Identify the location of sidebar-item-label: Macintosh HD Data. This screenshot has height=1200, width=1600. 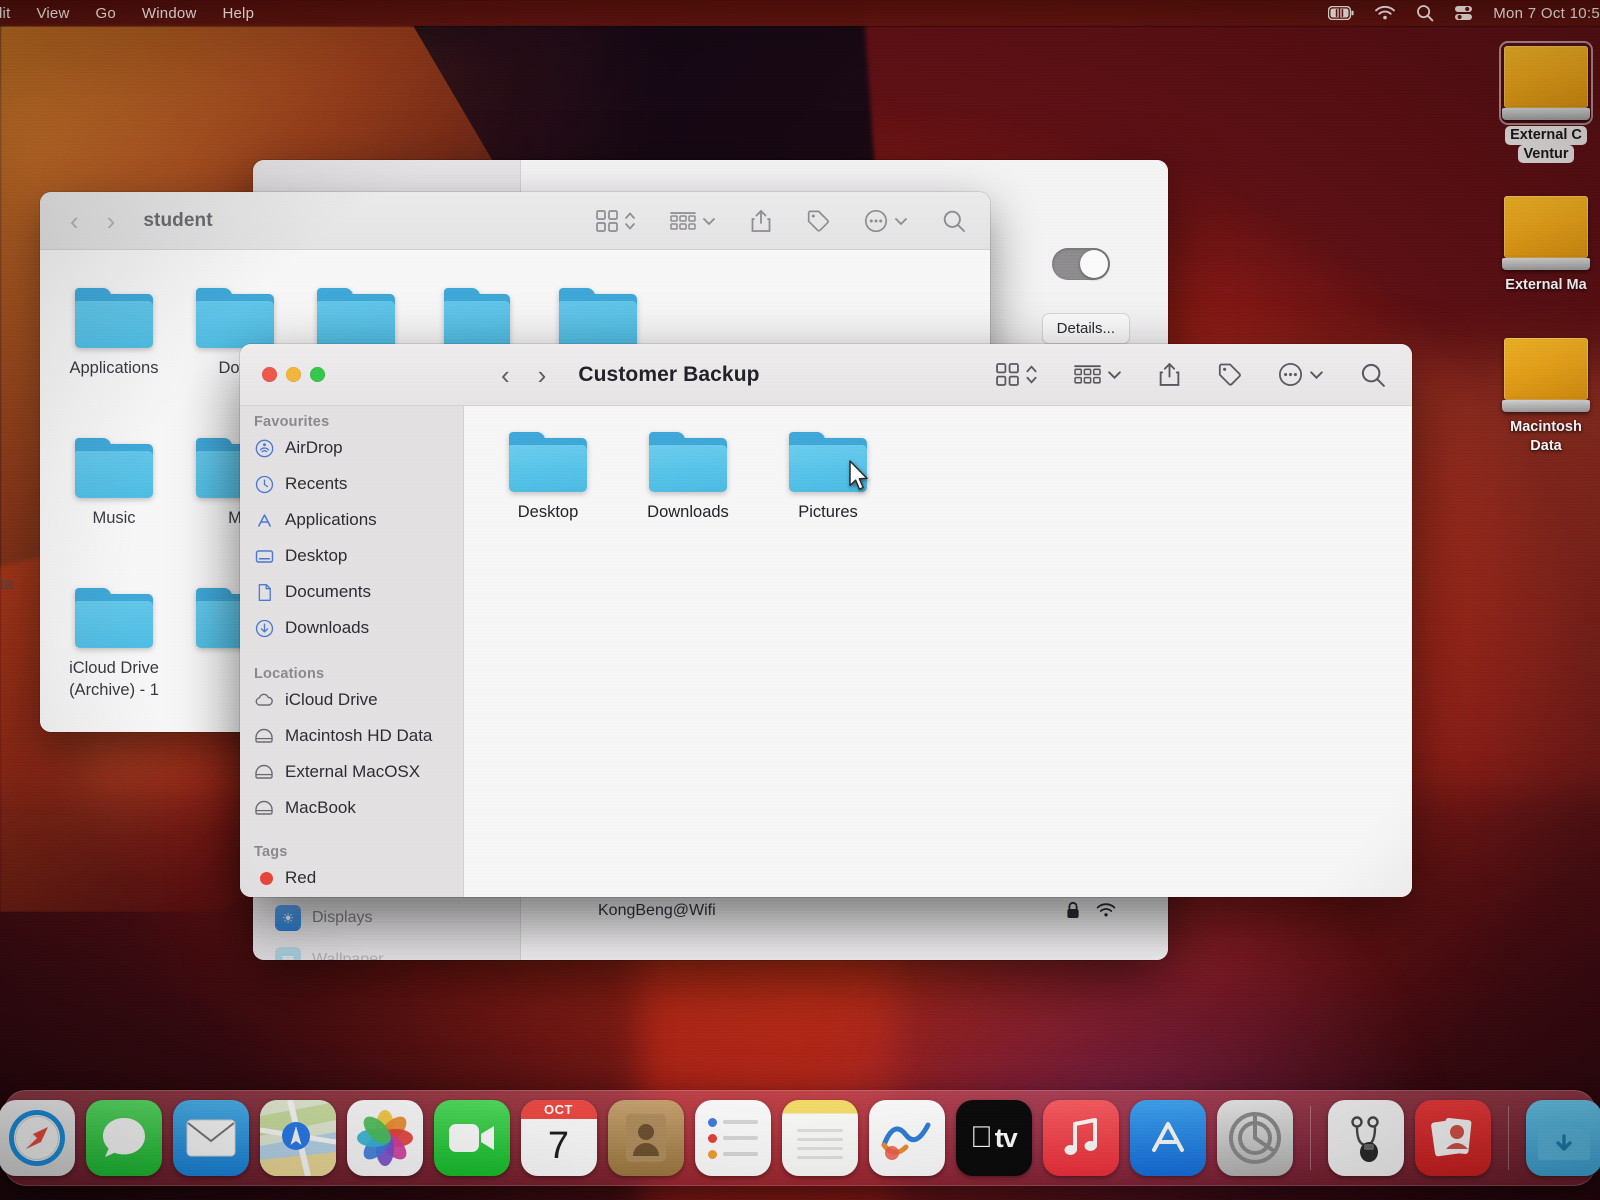
(359, 735).